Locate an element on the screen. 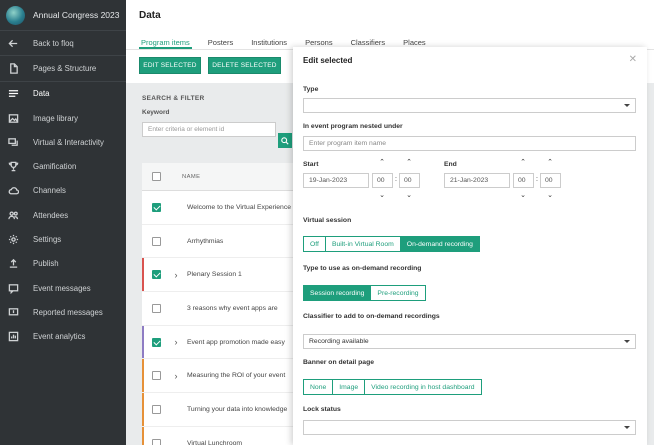 The height and width of the screenshot is (445, 654). start-hour-up-icon: ⌃ is located at coordinates (382, 163).